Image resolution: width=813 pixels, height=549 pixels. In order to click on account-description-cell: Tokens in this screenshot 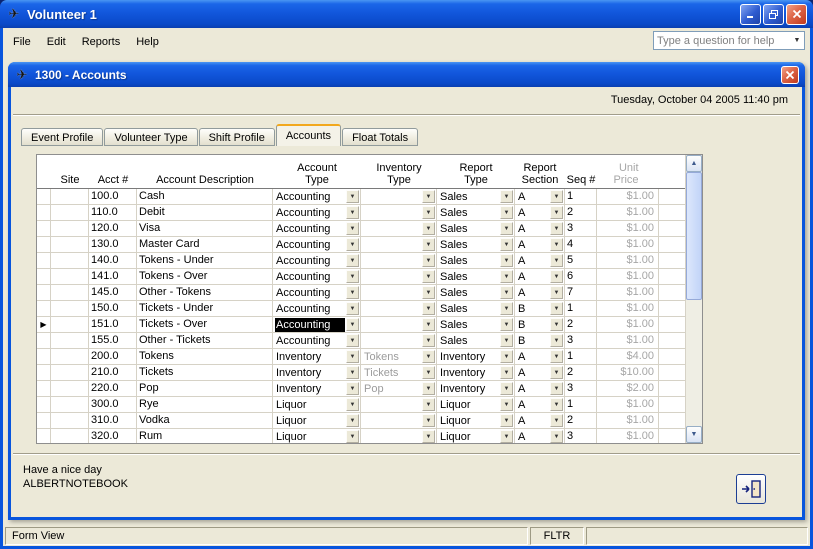, I will do `click(205, 357)`.